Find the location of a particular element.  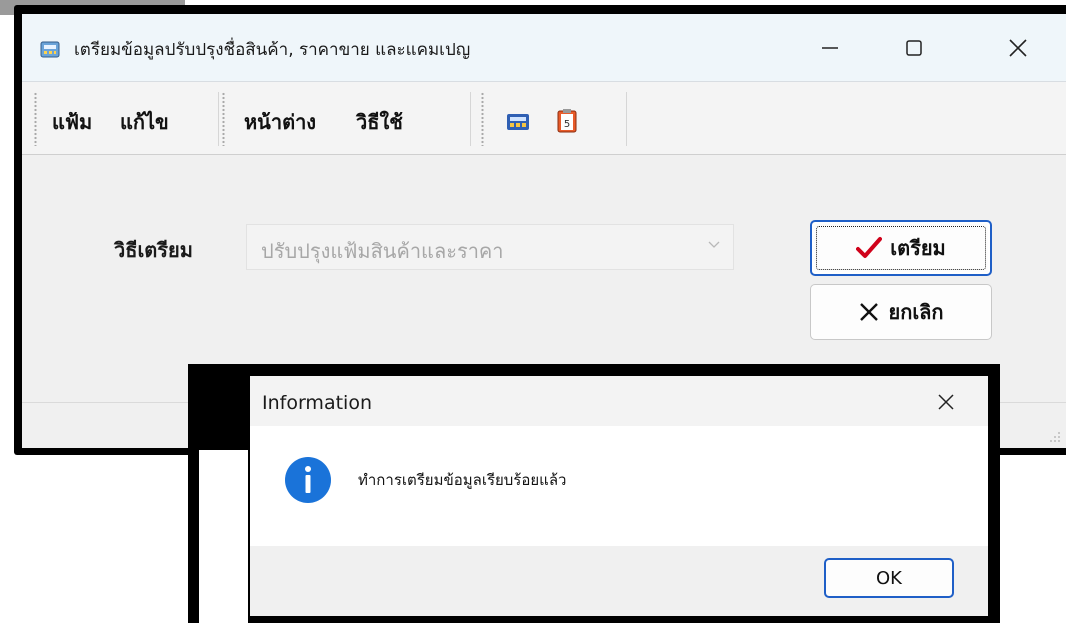

menu-window: หน้าต่าง is located at coordinates (280, 122).